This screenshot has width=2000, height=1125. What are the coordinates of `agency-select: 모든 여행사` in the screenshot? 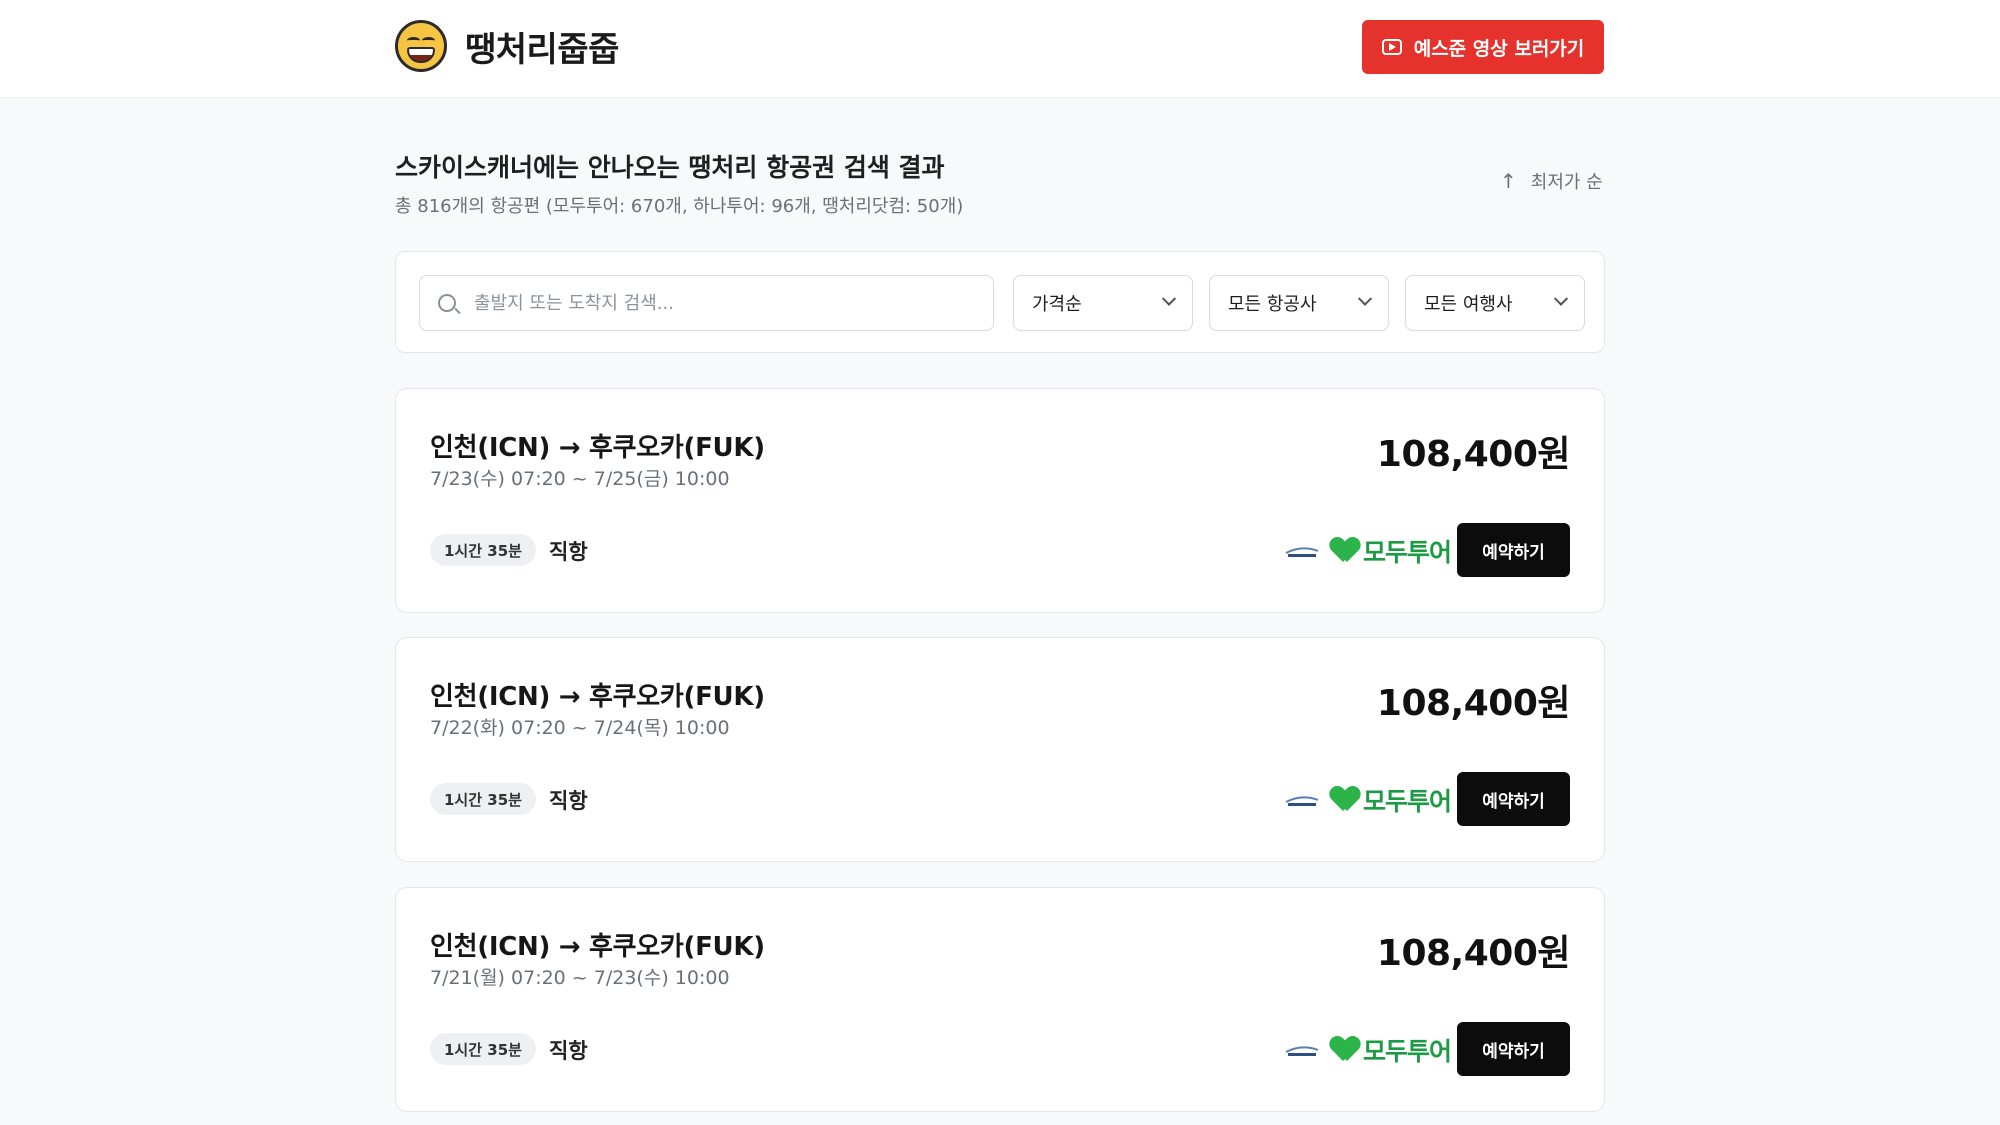 It's located at (1495, 303).